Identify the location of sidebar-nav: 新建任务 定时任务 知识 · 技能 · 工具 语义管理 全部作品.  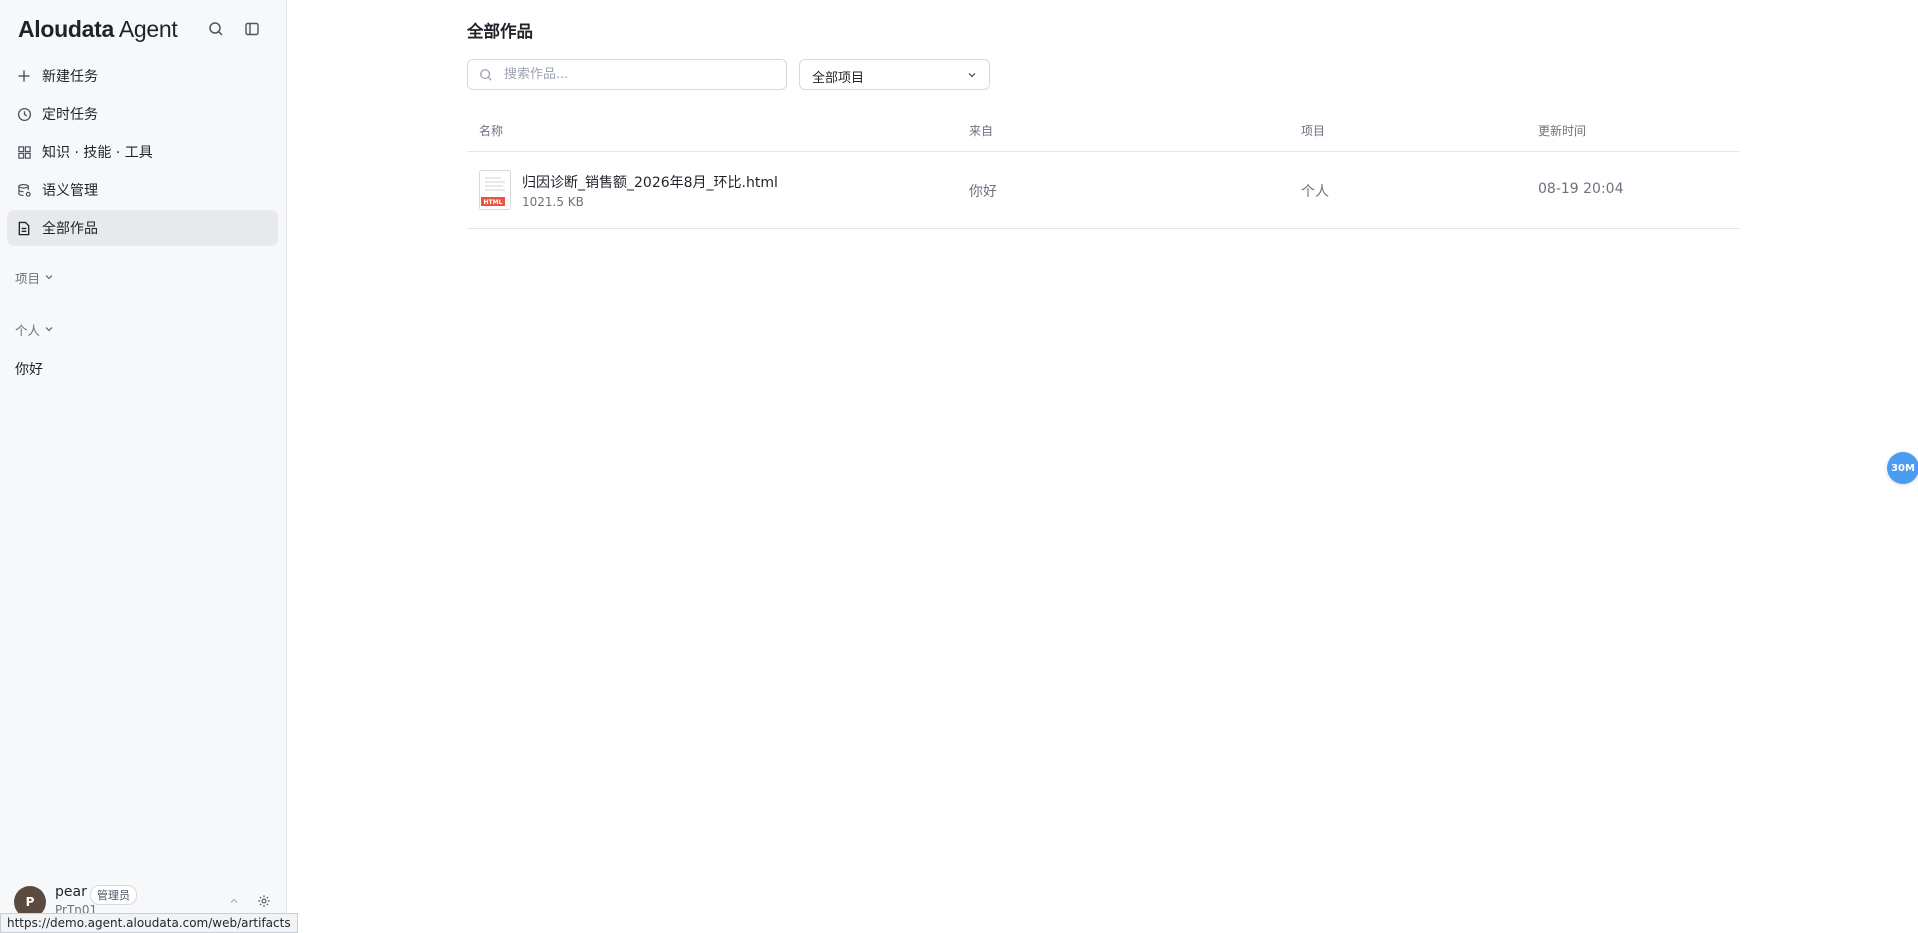
(142, 153).